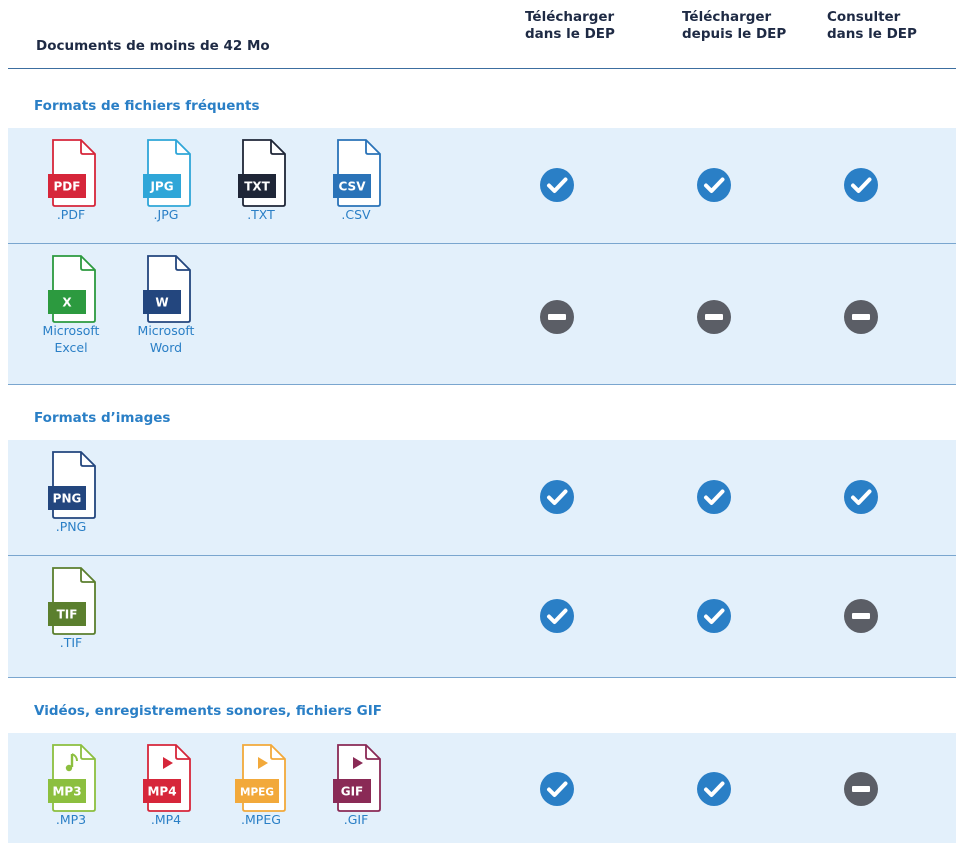 This screenshot has height=843, width=956. Describe the element at coordinates (166, 289) in the screenshot. I see `file-icon: W` at that location.